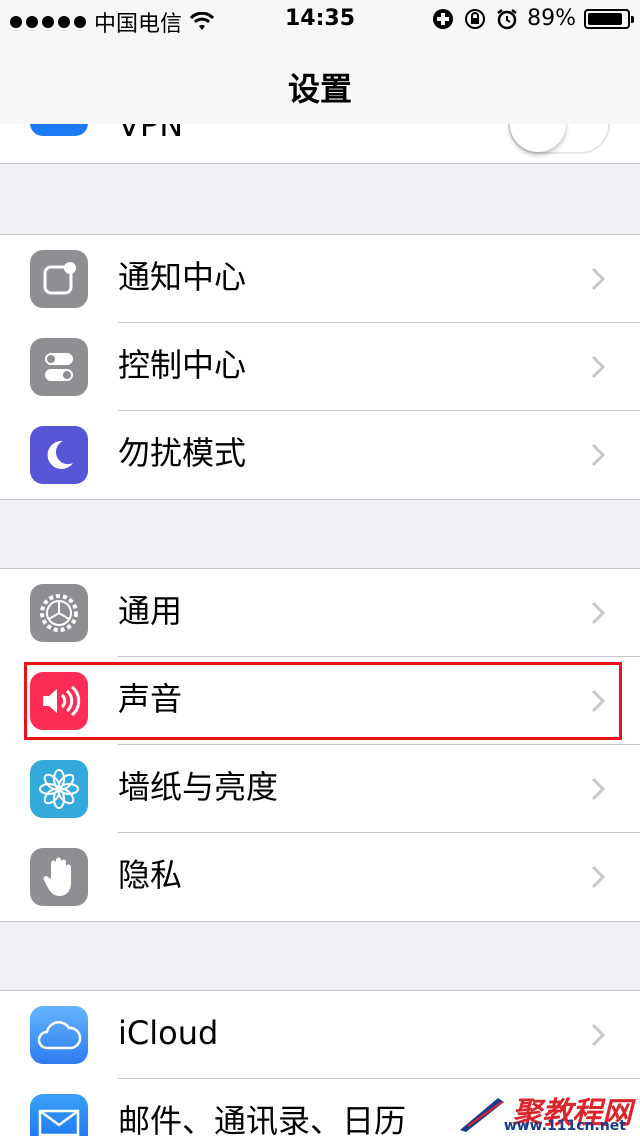 Image resolution: width=640 pixels, height=1136 pixels. What do you see at coordinates (59, 613) in the screenshot?
I see `gear-icon` at bounding box center [59, 613].